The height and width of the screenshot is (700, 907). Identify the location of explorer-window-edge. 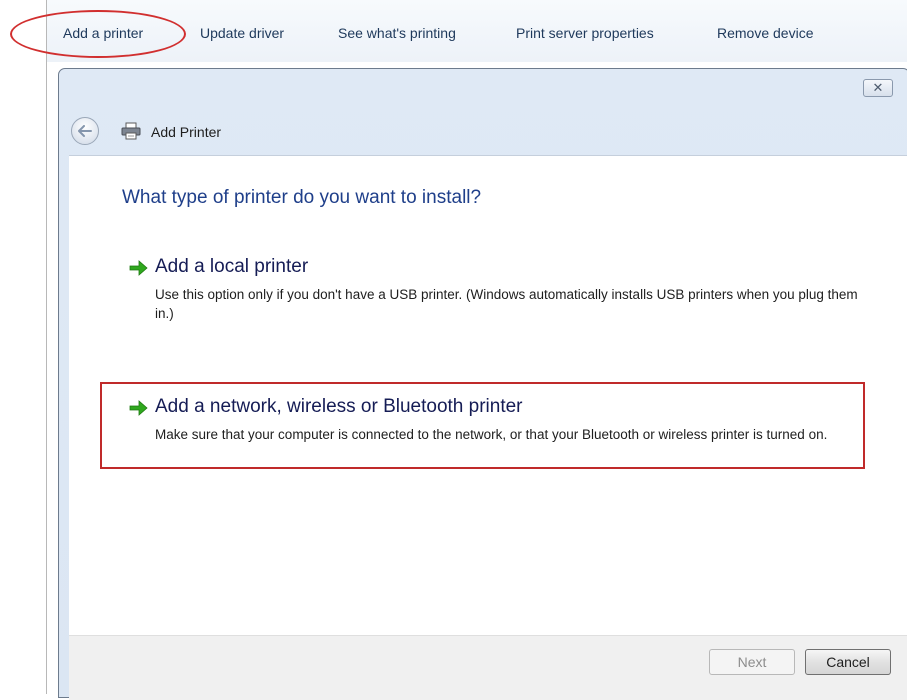
(46, 347).